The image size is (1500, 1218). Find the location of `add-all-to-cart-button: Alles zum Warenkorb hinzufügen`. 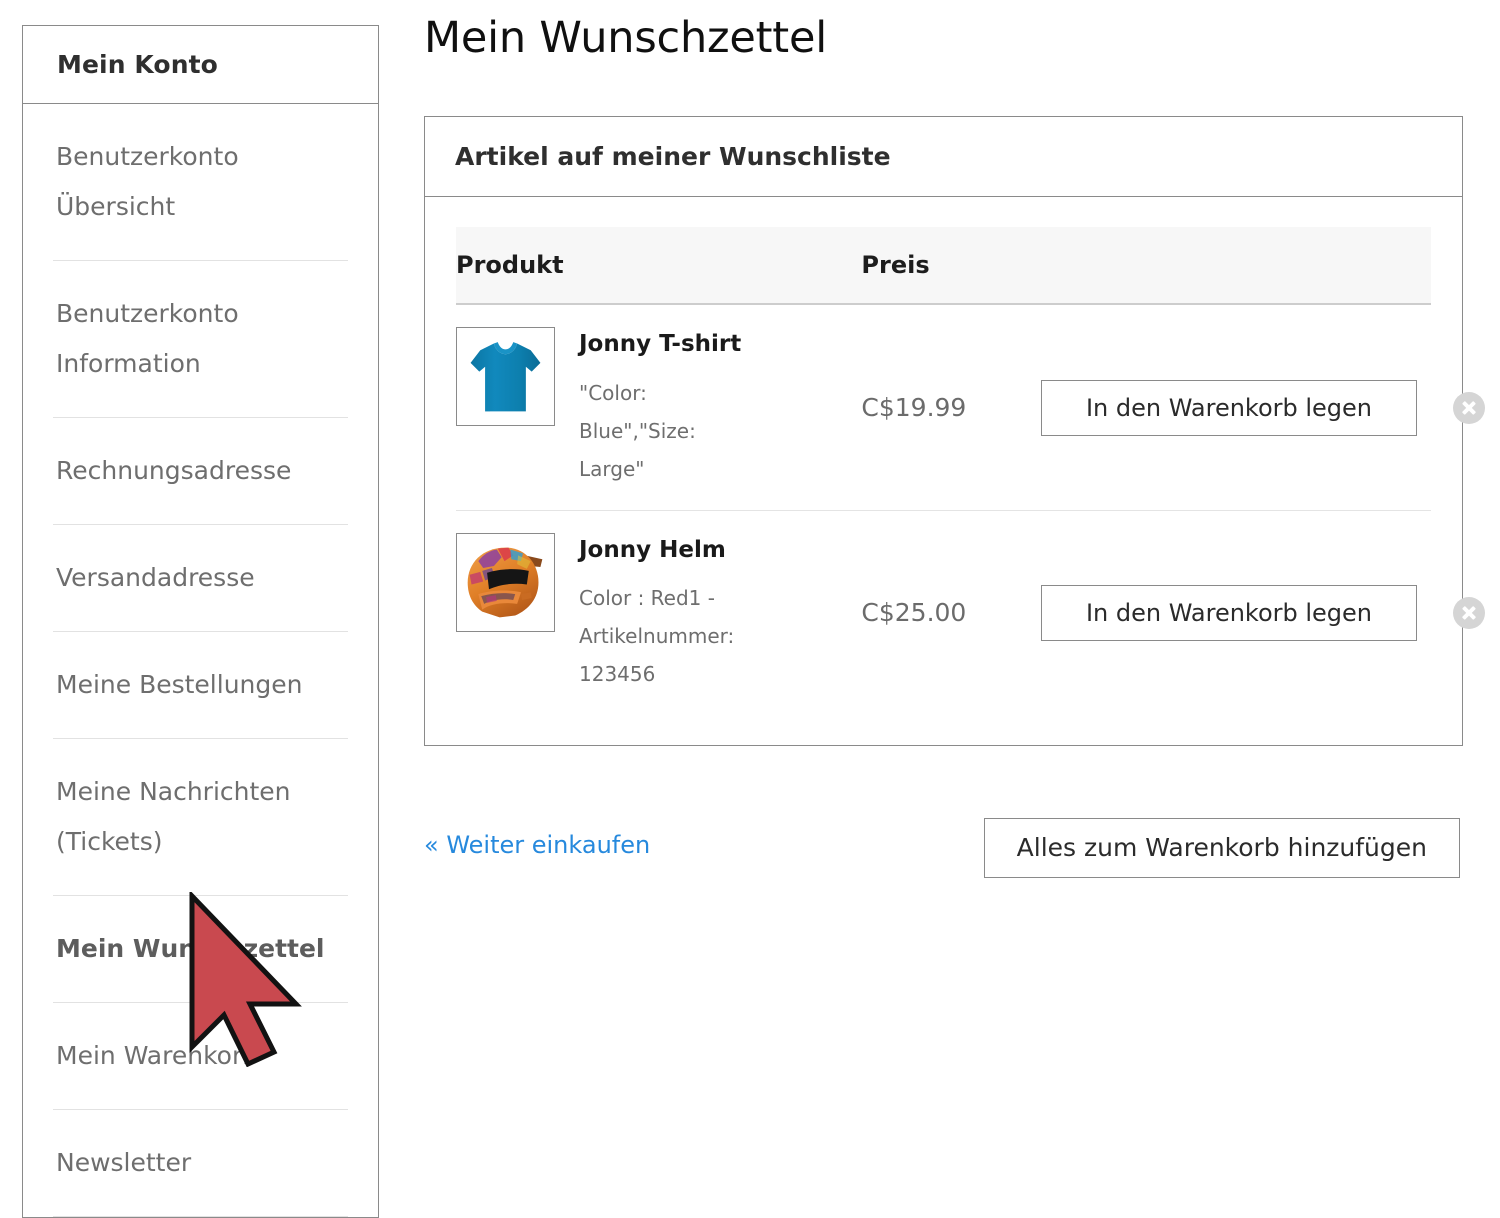

add-all-to-cart-button: Alles zum Warenkorb hinzufügen is located at coordinates (1221, 848).